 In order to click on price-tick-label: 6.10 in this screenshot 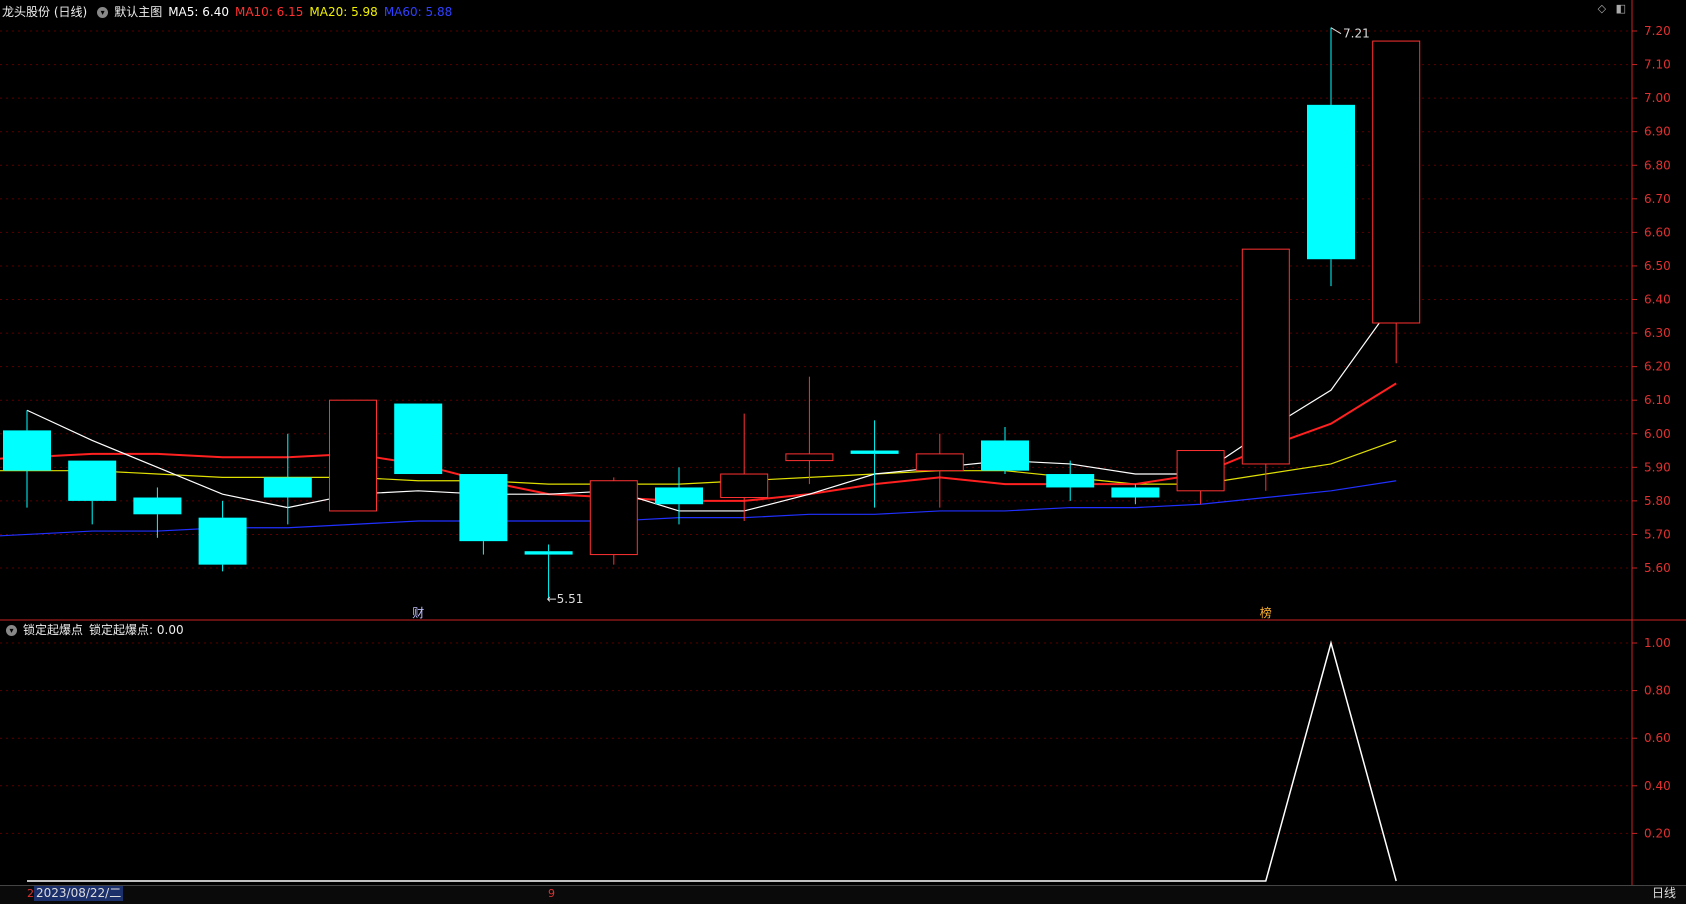, I will do `click(1657, 400)`.